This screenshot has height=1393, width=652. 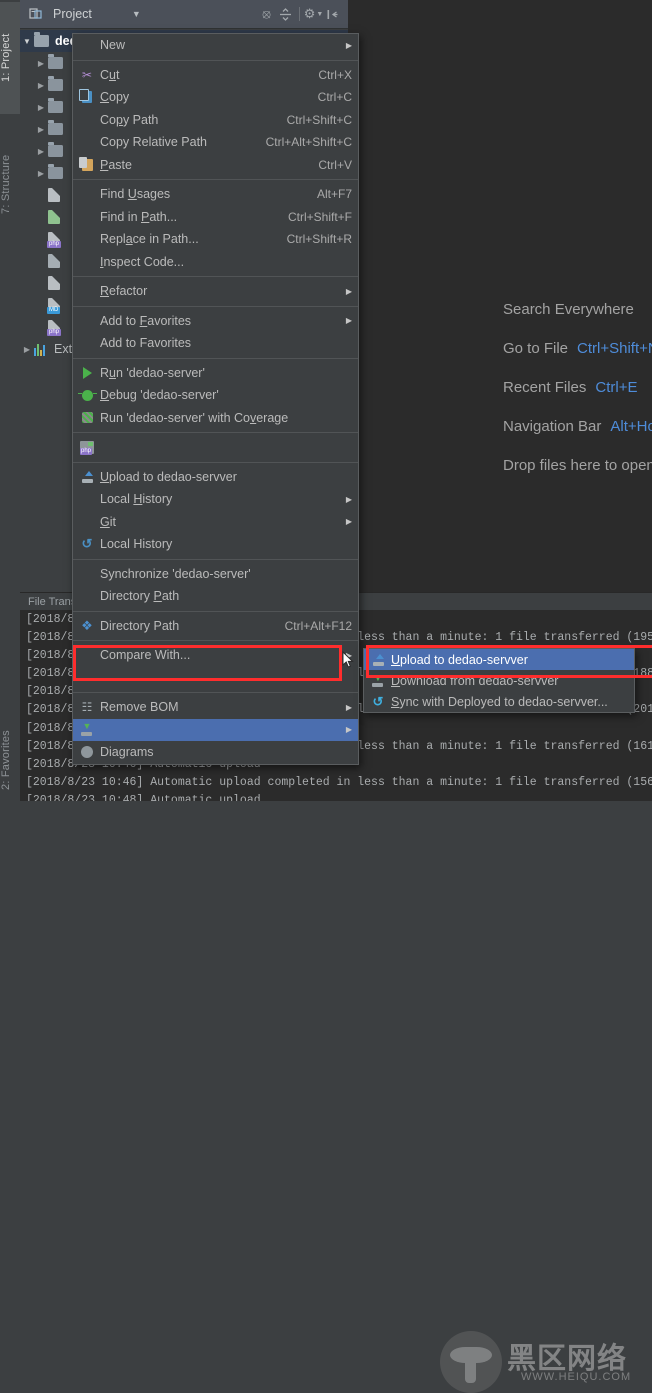 What do you see at coordinates (285, 14) in the screenshot?
I see `collapse-all-icon` at bounding box center [285, 14].